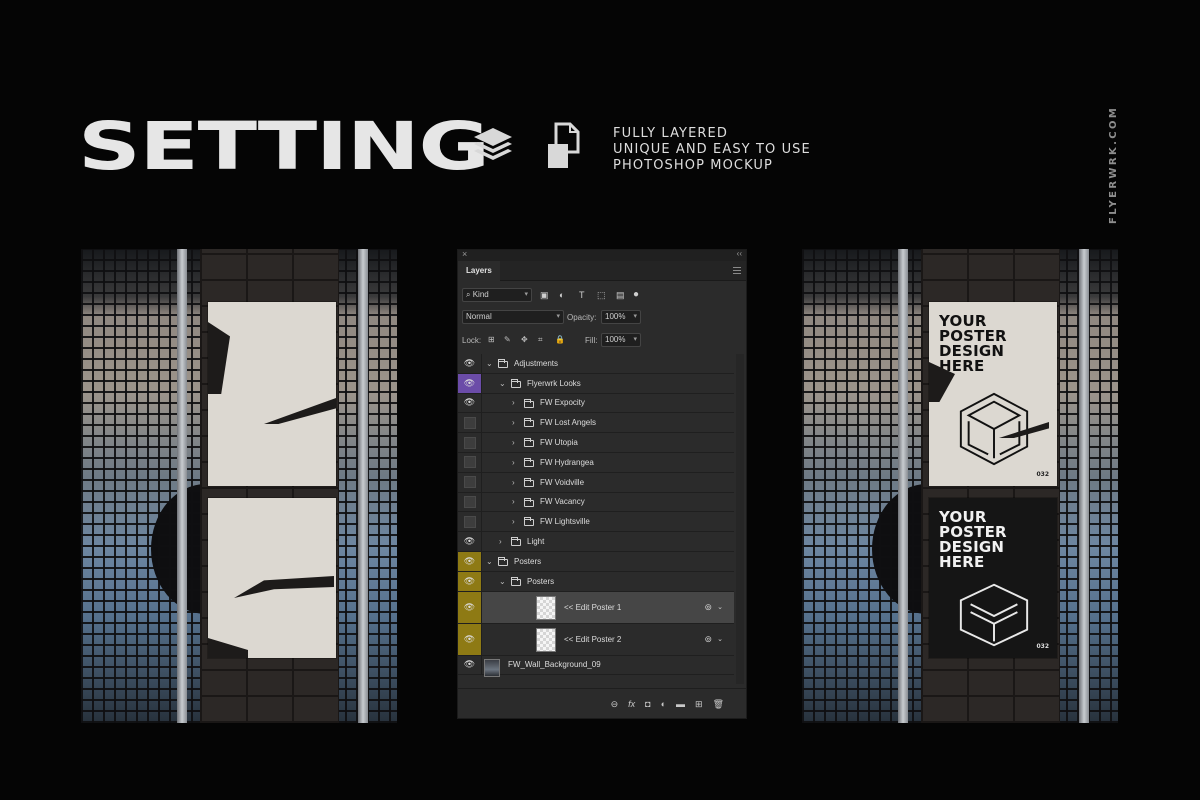  Describe the element at coordinates (596, 639) in the screenshot. I see `layer-row: 👁 << Edit Poster 2 ⊚ ⌄` at that location.